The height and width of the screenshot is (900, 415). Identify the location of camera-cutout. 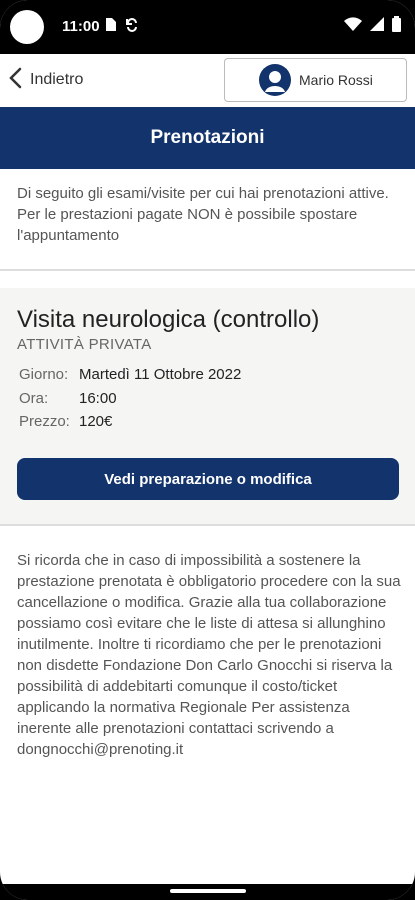
(27, 27).